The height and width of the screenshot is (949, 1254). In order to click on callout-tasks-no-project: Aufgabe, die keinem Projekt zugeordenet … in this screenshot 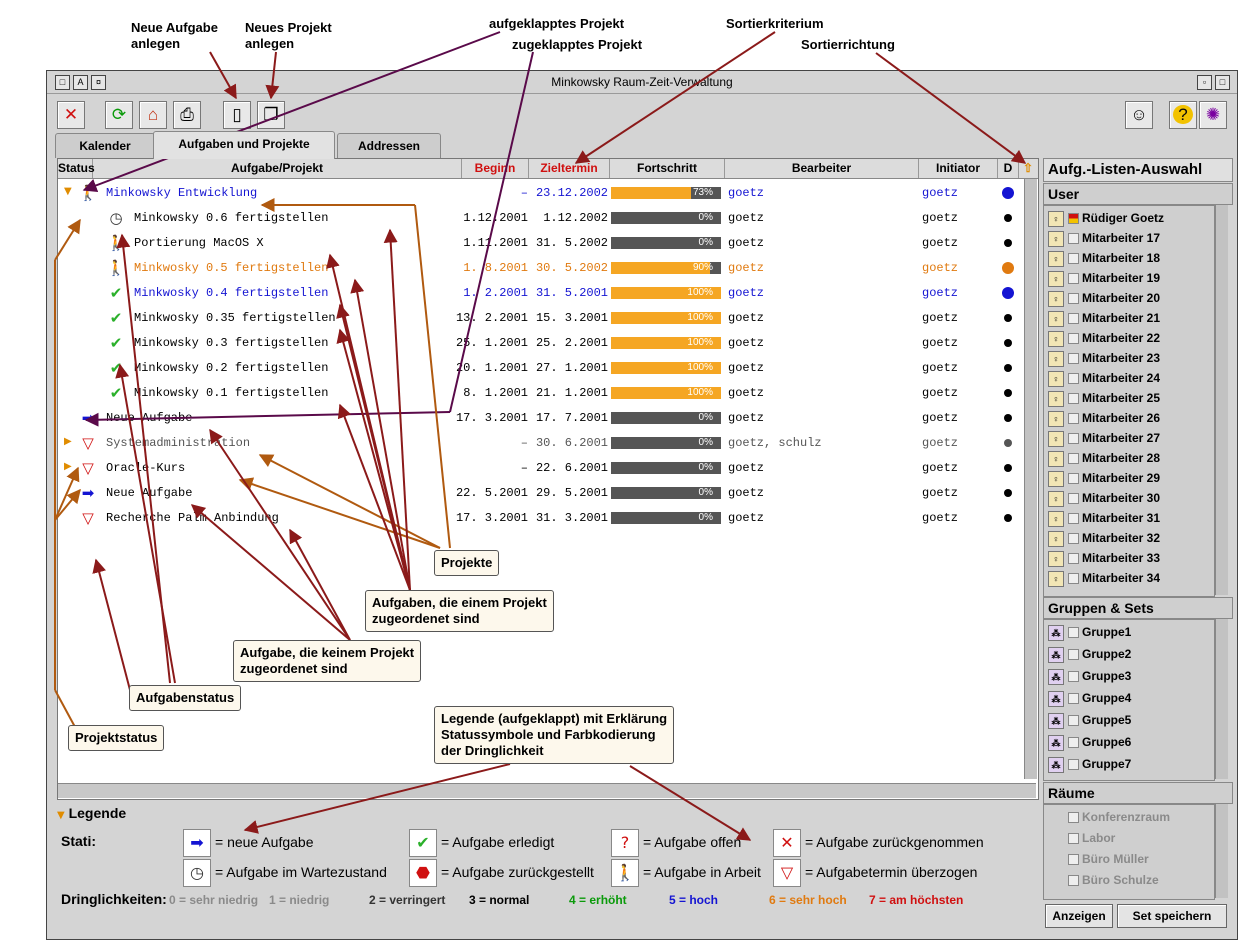, I will do `click(327, 661)`.